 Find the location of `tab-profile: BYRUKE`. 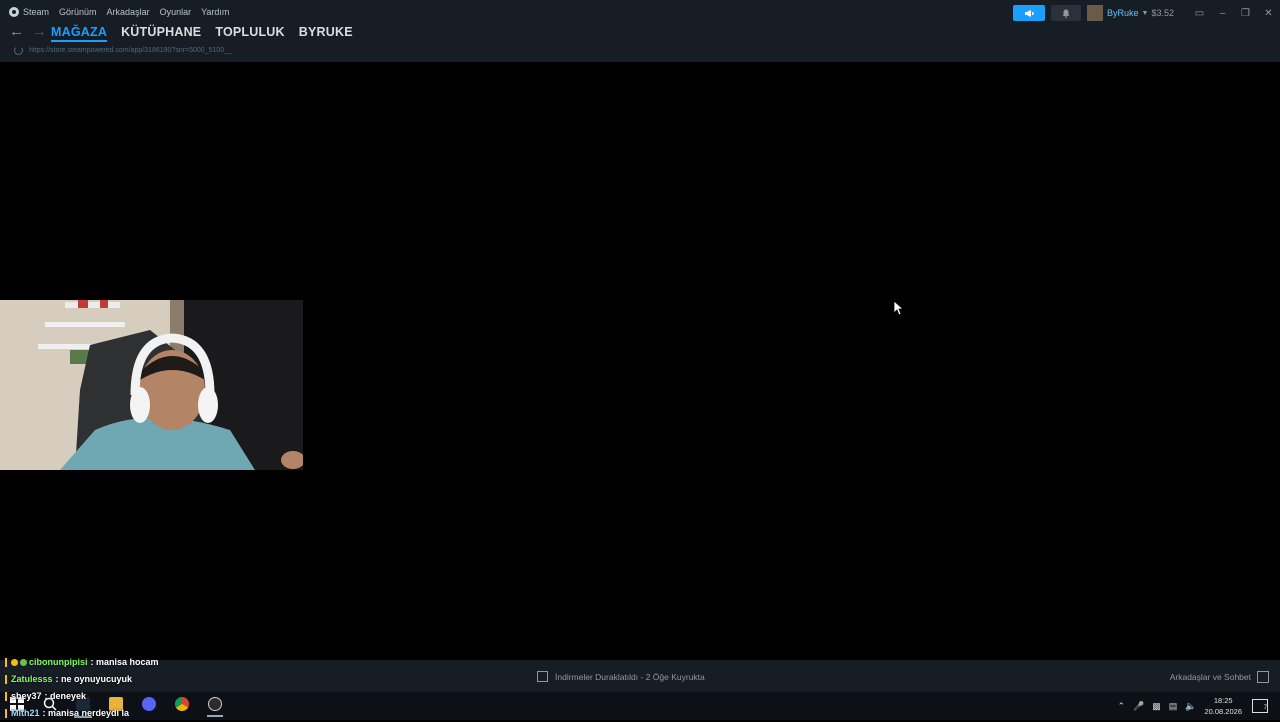

tab-profile: BYRUKE is located at coordinates (326, 33).